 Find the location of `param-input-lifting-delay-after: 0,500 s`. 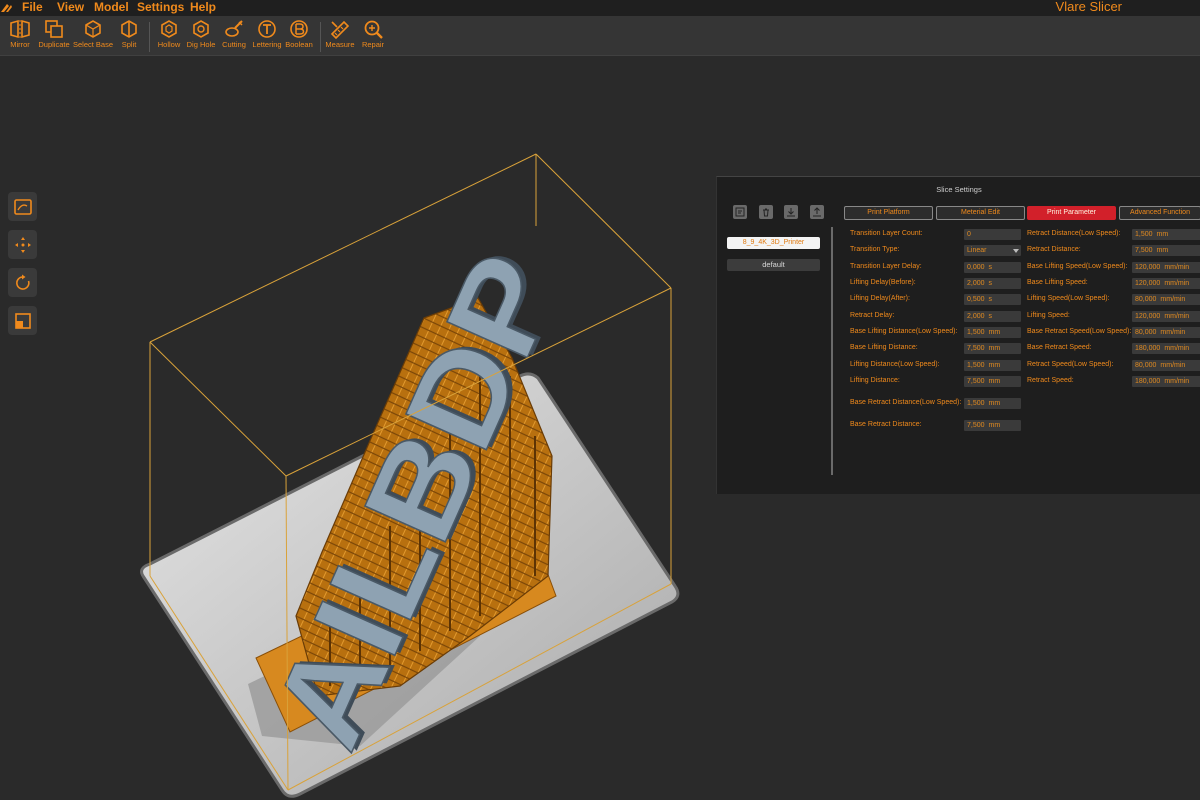

param-input-lifting-delay-after: 0,500 s is located at coordinates (992, 299).